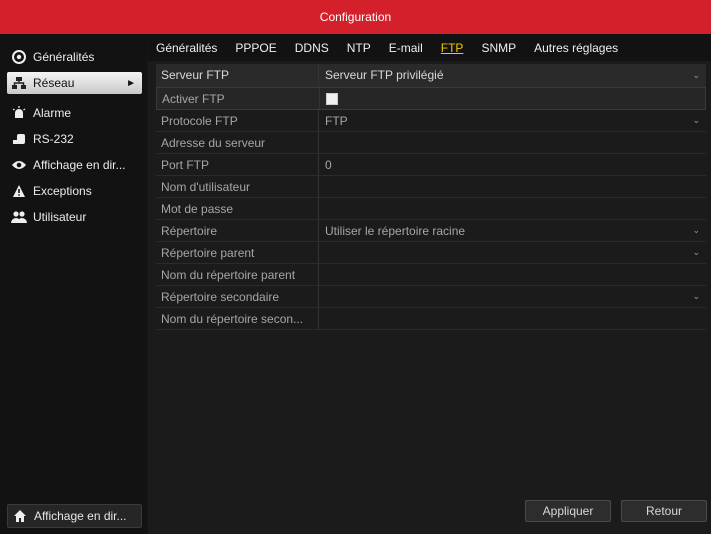  I want to click on field-label: Nom d'utilisateur, so click(237, 186).